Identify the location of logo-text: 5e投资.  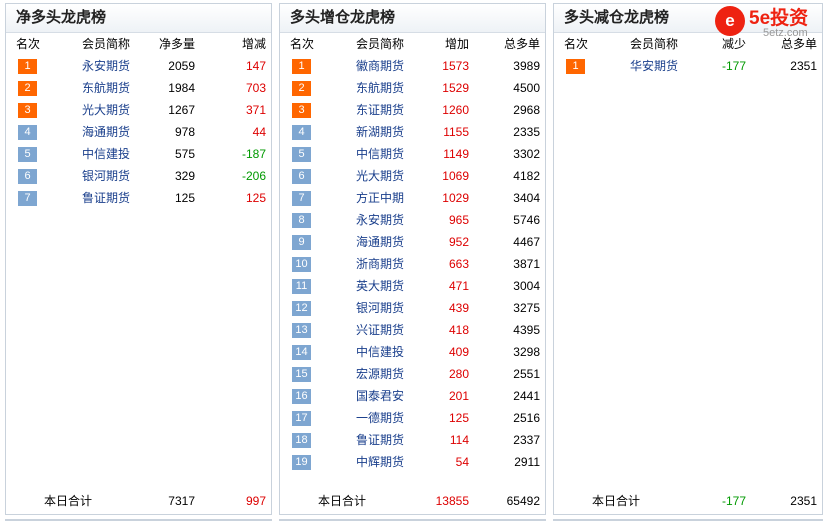
(779, 18).